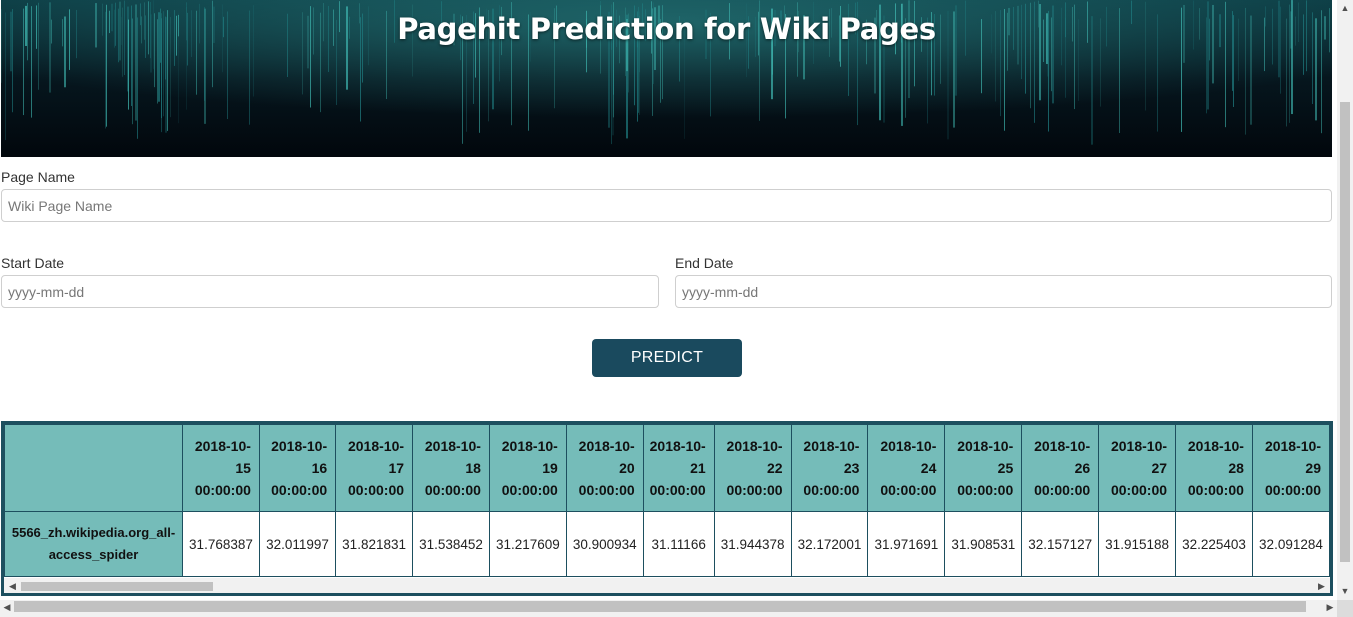 The height and width of the screenshot is (617, 1353). Describe the element at coordinates (775, 468) in the screenshot. I see `column-header-line: 22` at that location.